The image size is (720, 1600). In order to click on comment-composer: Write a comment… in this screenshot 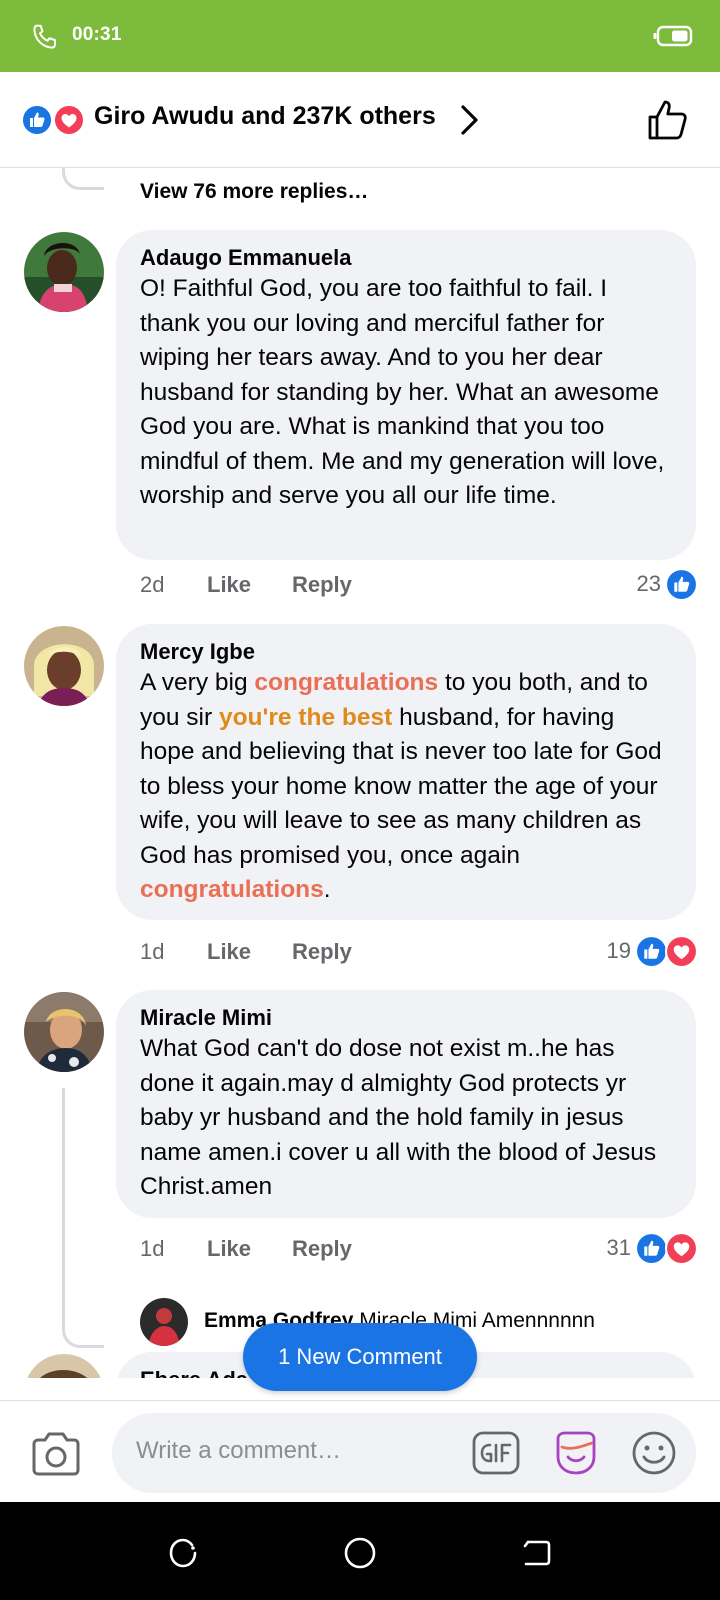, I will do `click(360, 1451)`.